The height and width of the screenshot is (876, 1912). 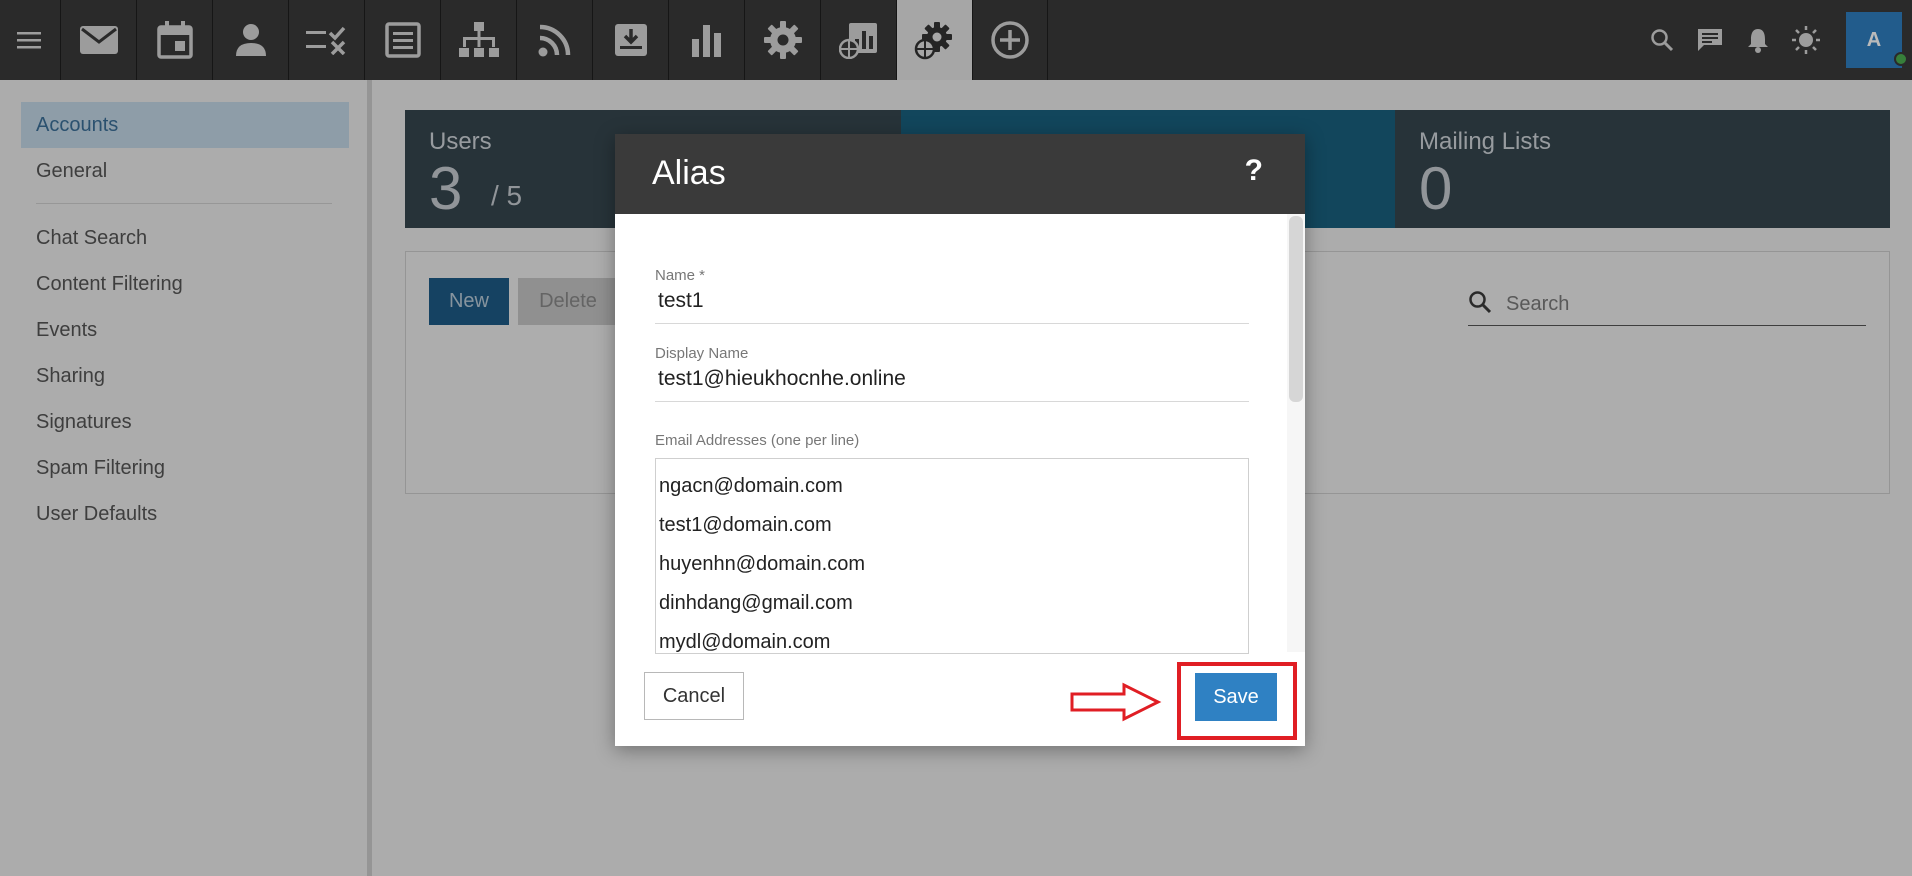 I want to click on display-name-value: test1@hieukhocnhe.online, so click(x=952, y=384).